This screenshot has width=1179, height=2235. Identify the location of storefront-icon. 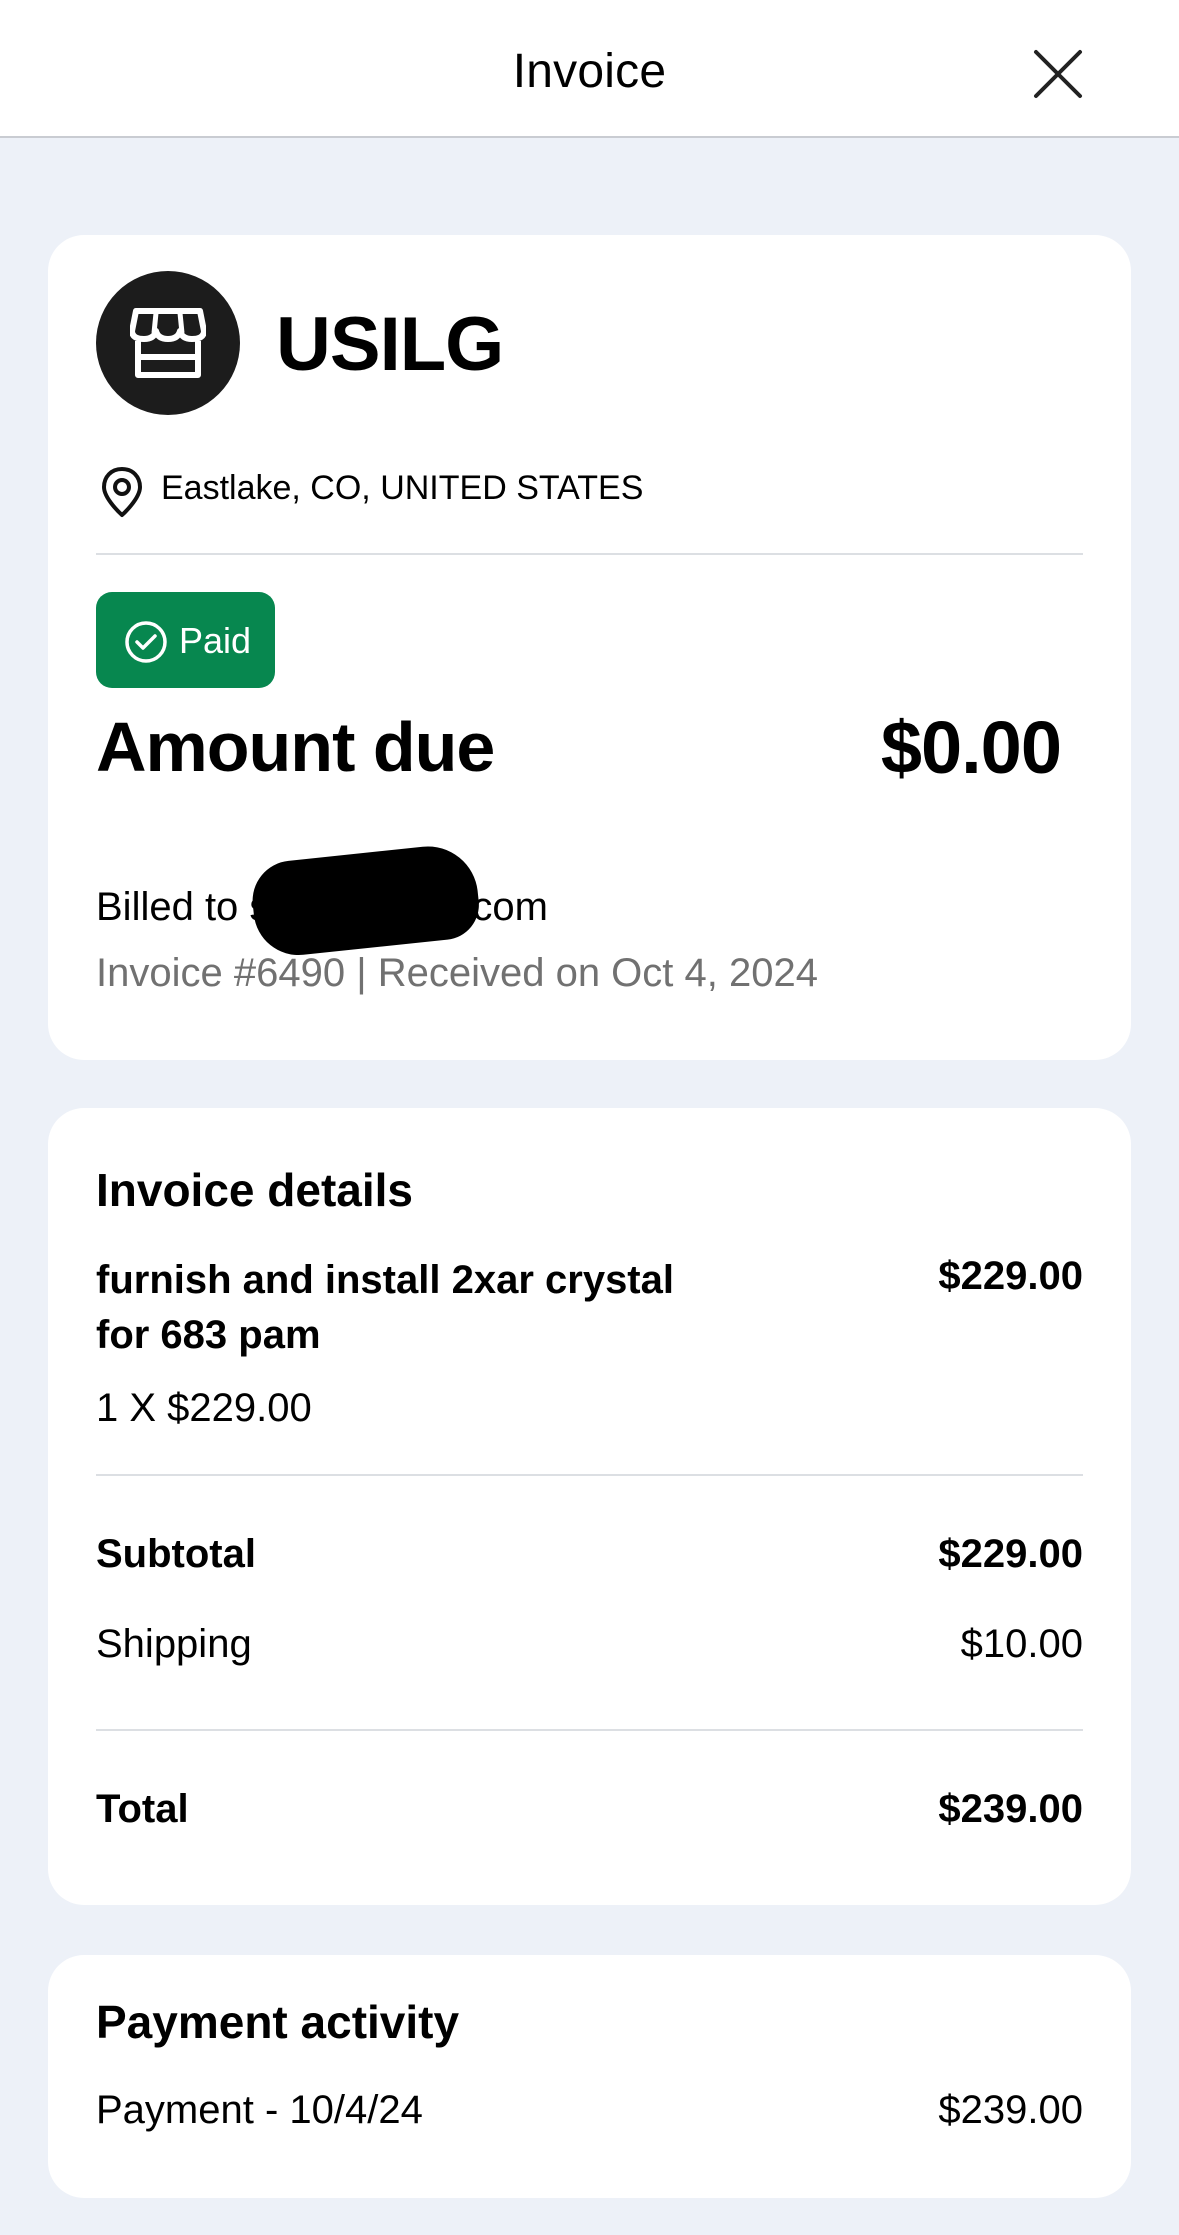
(168, 343).